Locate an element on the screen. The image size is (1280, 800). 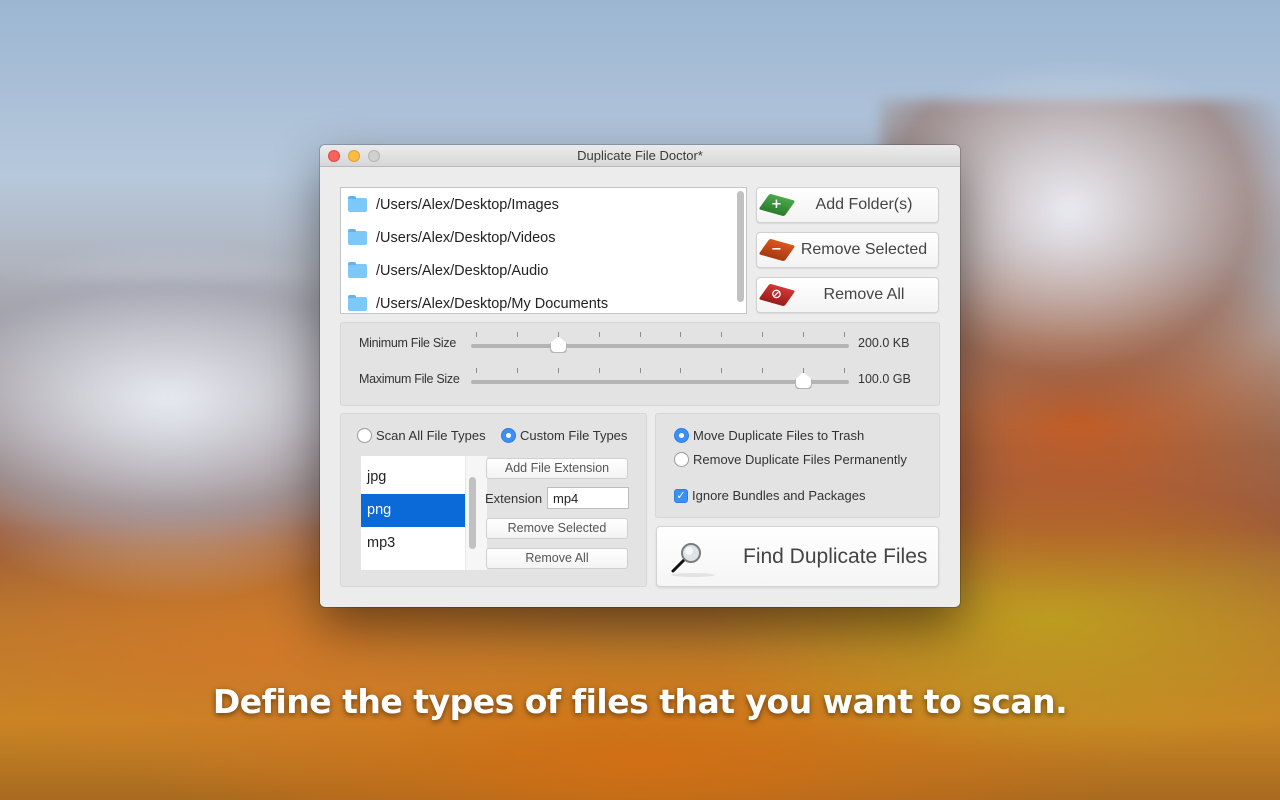
folder-list-item: /Users/Alex/Desktop/Images is located at coordinates (536, 204).